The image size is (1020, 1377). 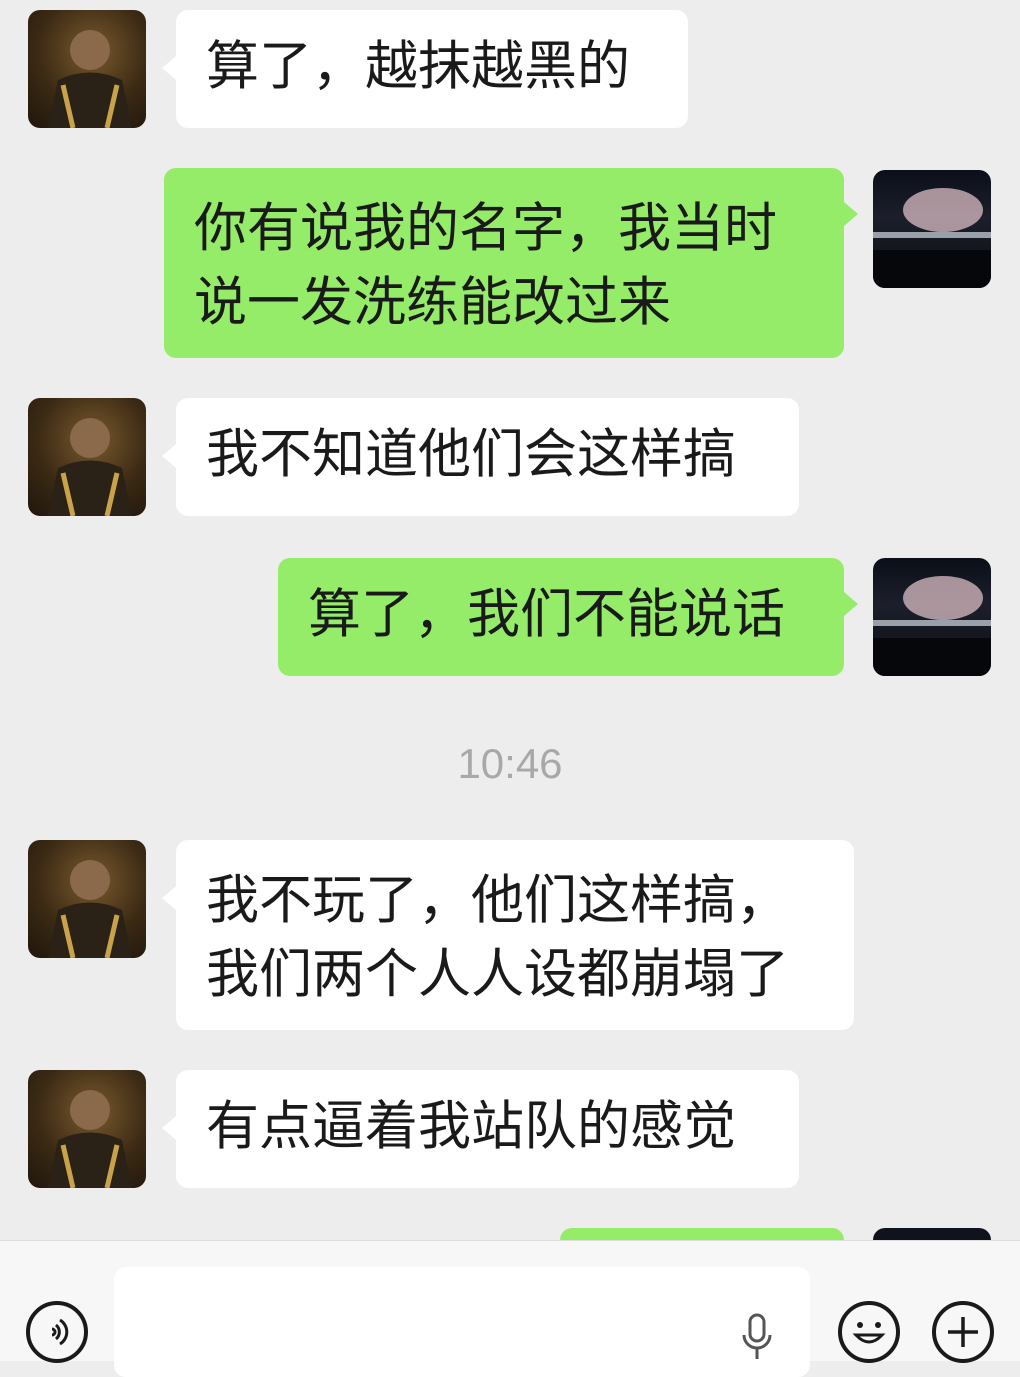 I want to click on input-toolbar, so click(x=510, y=1308).